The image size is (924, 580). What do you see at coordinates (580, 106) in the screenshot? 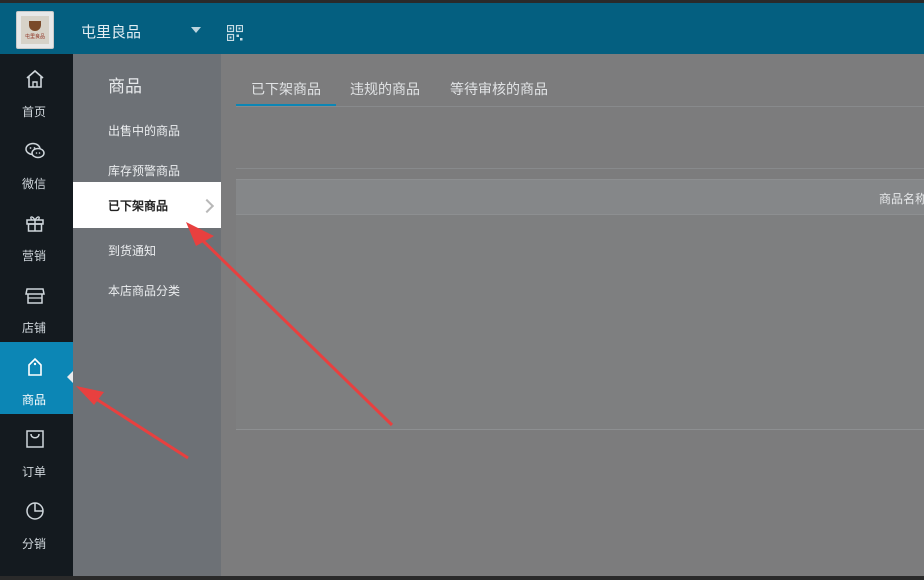
I see `tabs-divider` at bounding box center [580, 106].